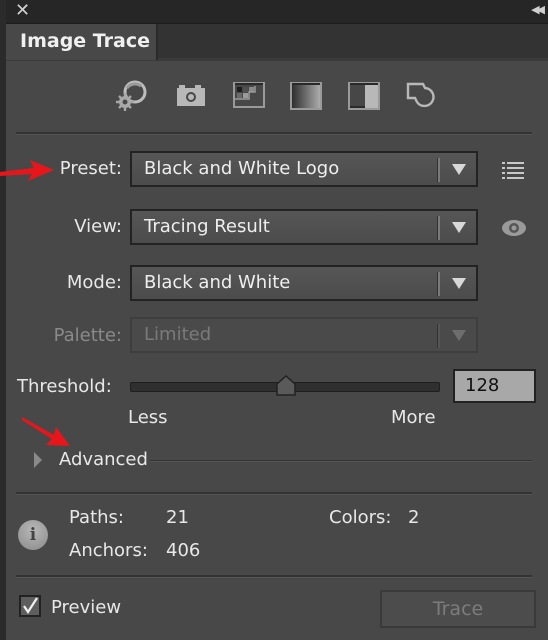 Image resolution: width=548 pixels, height=640 pixels. Describe the element at coordinates (183, 550) in the screenshot. I see `anchors-value: 406` at that location.